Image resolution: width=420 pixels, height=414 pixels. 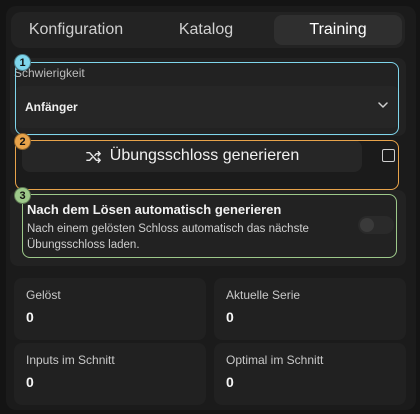 I want to click on shuffle-icon, so click(x=93, y=156).